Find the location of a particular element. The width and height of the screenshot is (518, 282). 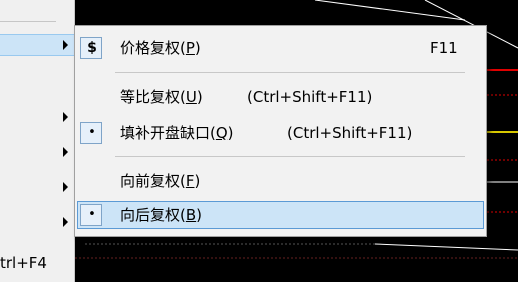

menu-item-backward-adjust: • 向后复权(B) is located at coordinates (280, 215).